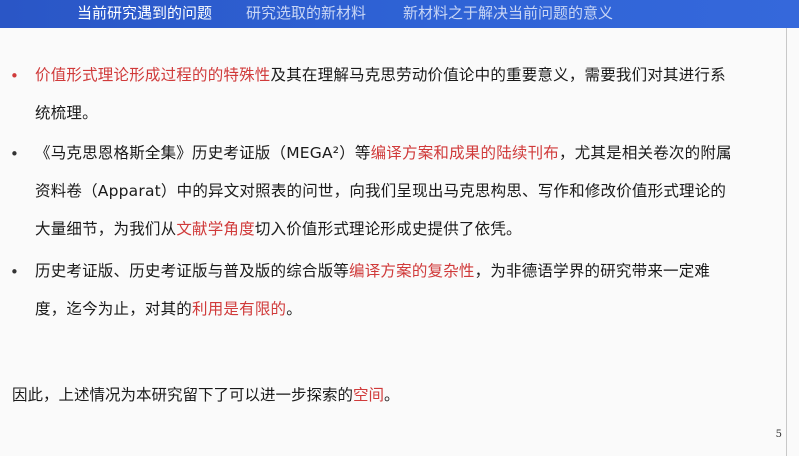 Image resolution: width=799 pixels, height=456 pixels. What do you see at coordinates (508, 13) in the screenshot?
I see `tab-significance: 新材料之于解决当前问题的意义` at bounding box center [508, 13].